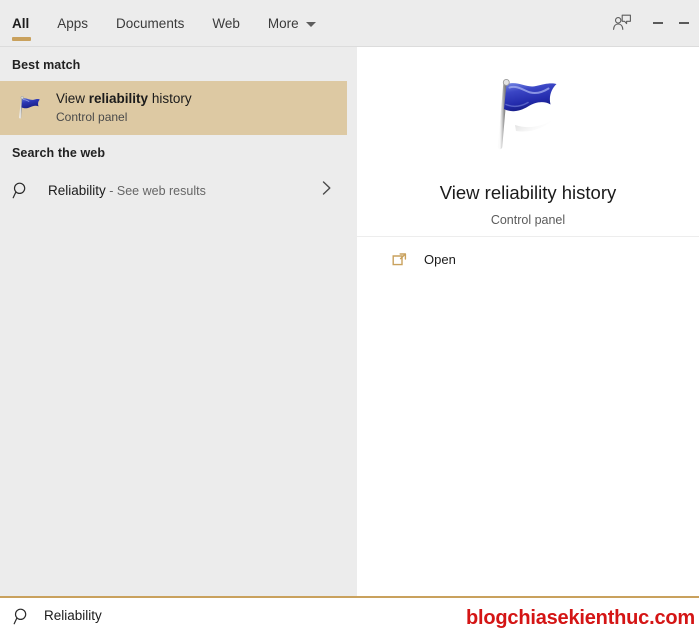  I want to click on tab-all-label: All, so click(21, 23).